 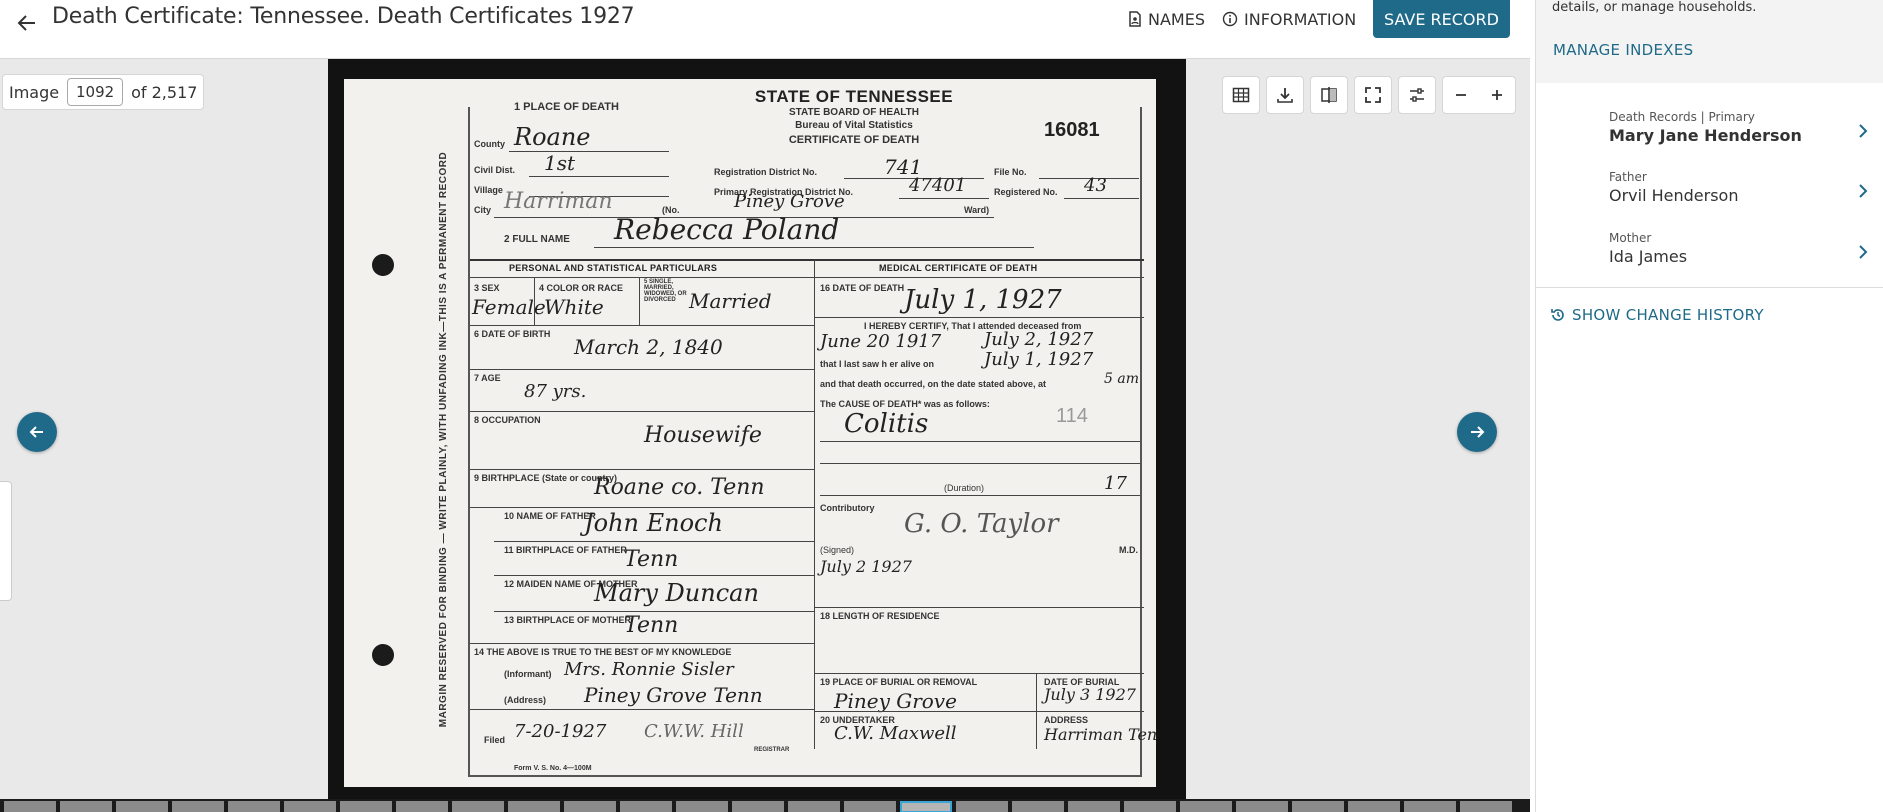 I want to click on zoom-out-button, so click(x=1461, y=95).